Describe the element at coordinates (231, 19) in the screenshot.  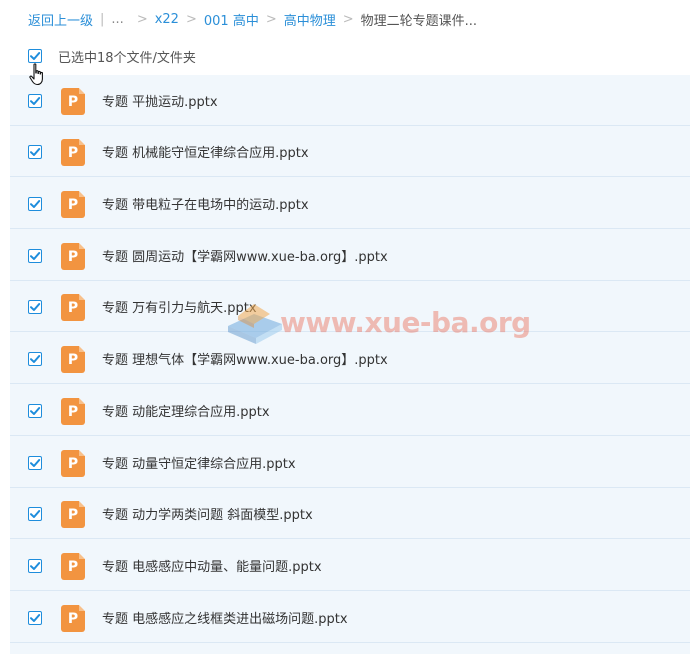
I see `breadcrumb-item-high-school: 001 高中` at that location.